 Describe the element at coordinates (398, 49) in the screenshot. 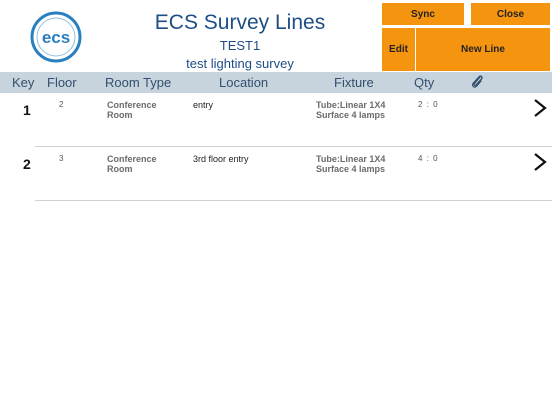

I see `edit-button: Edit` at that location.